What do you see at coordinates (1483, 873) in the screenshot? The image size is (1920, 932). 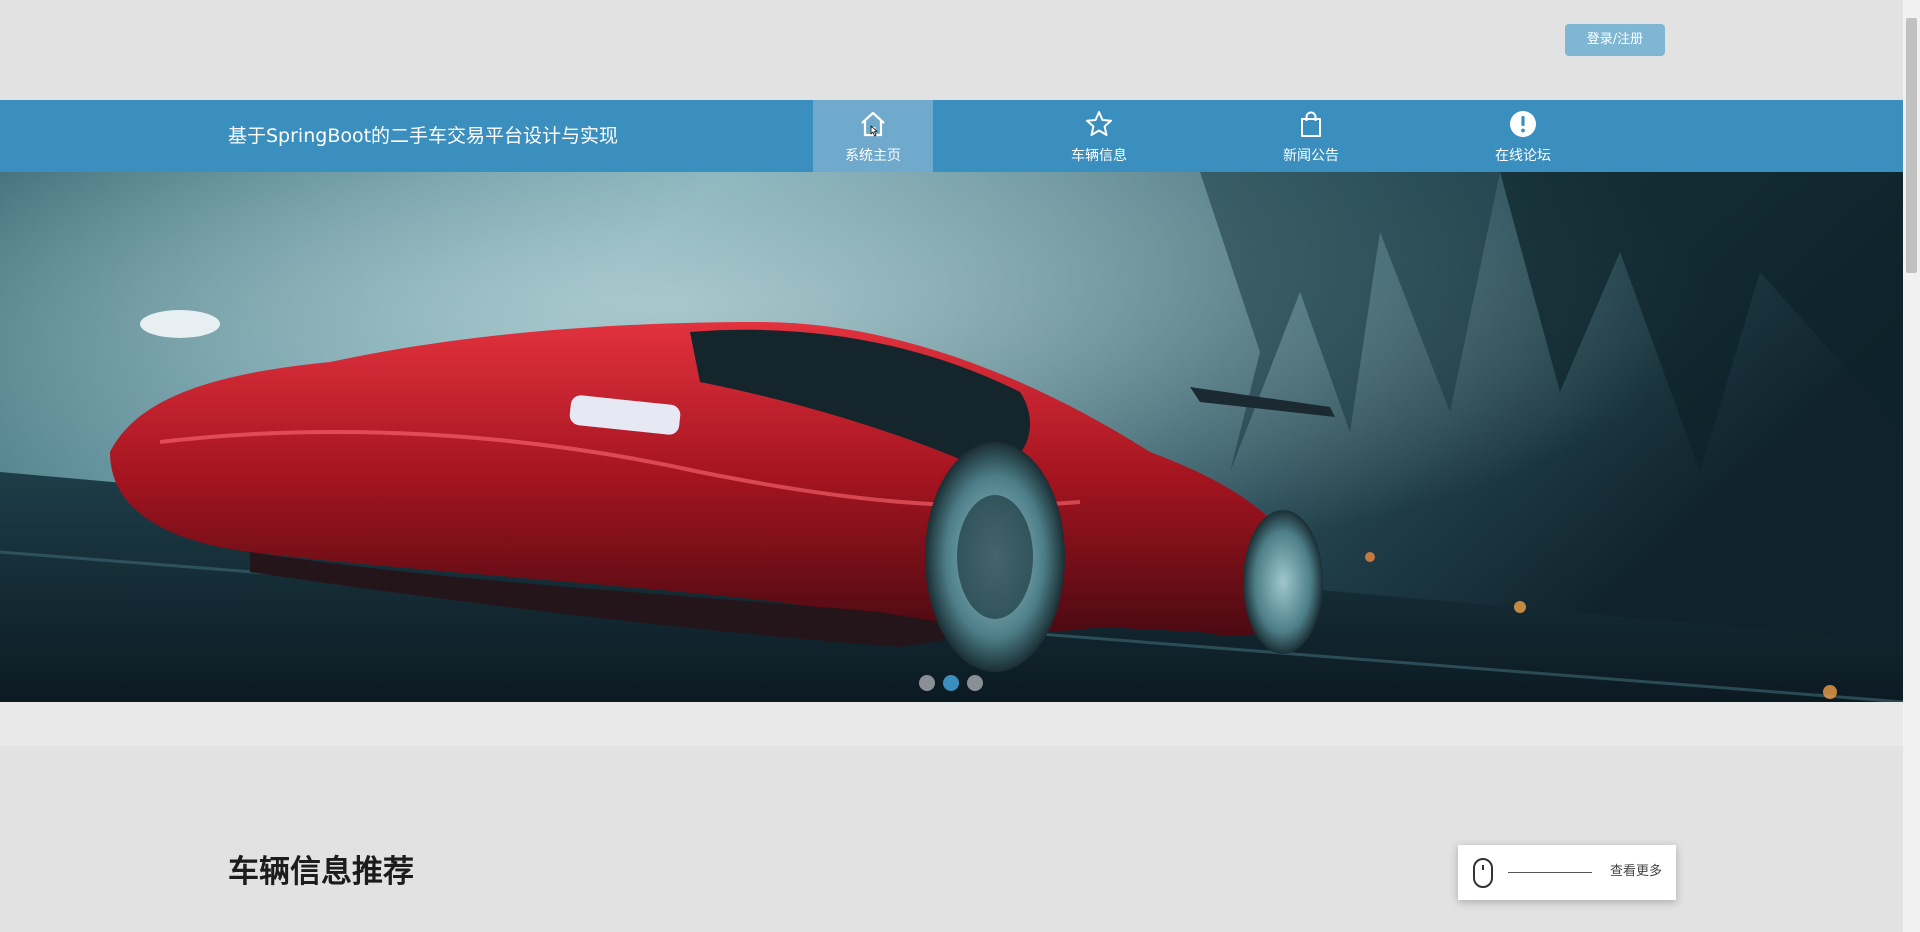 I see `mouse-icon` at bounding box center [1483, 873].